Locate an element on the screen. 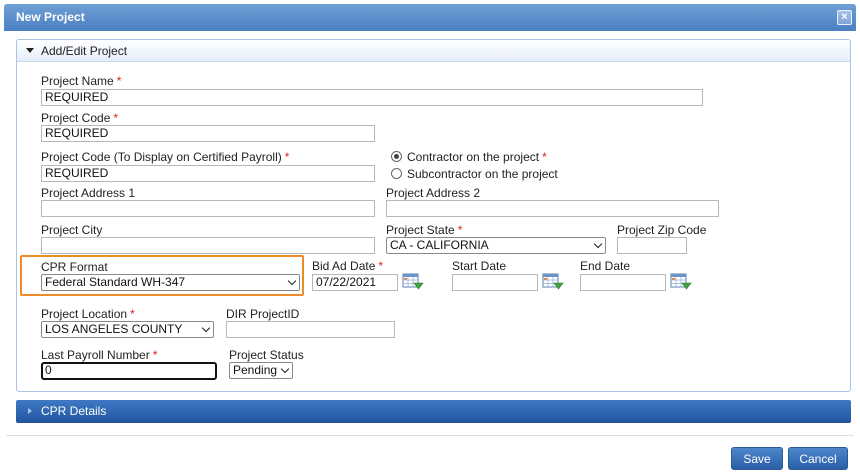  address2-label: Project Address 2 is located at coordinates (433, 193).